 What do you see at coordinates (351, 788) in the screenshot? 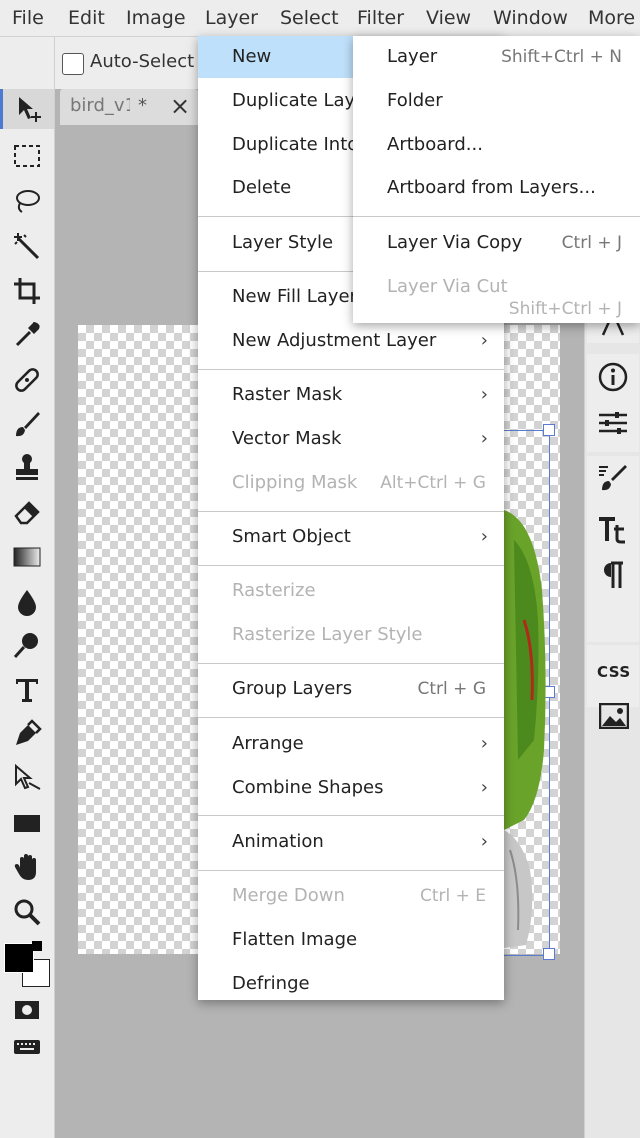
I see `layer-menu-item-combine-shapes: Combine Shapes ›` at bounding box center [351, 788].